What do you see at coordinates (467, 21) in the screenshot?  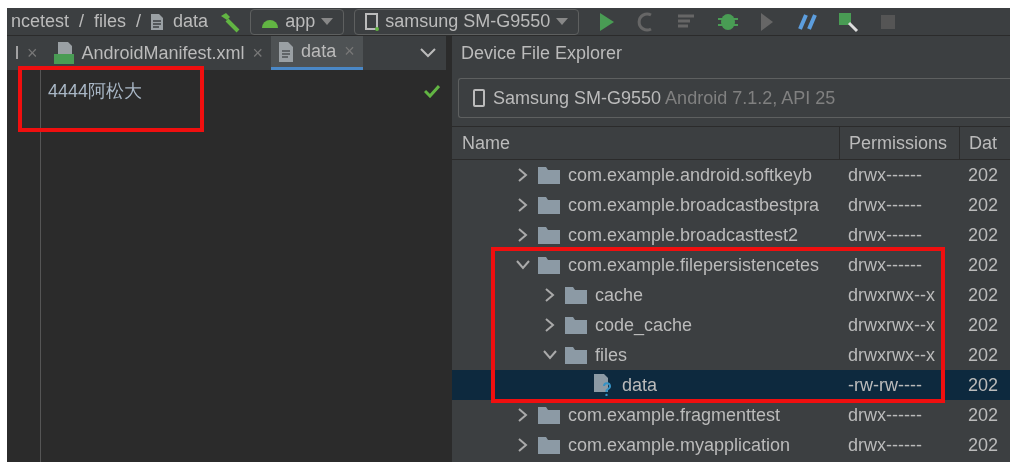 I see `device-dropdown: samsung SM-G9550` at bounding box center [467, 21].